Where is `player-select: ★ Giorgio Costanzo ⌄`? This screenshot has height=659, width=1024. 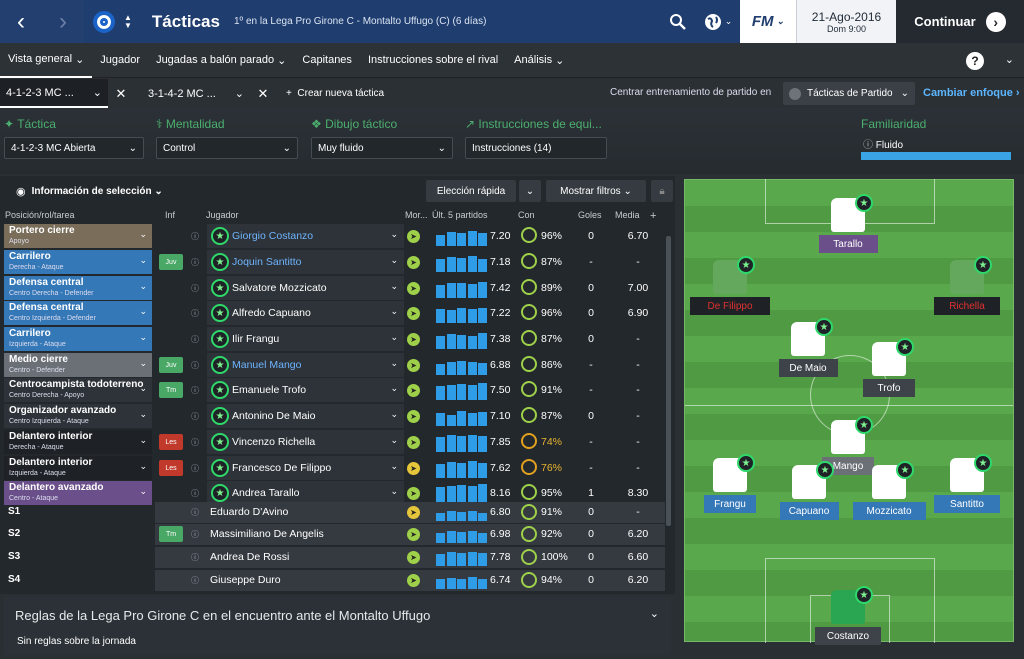 player-select: ★ Giorgio Costanzo ⌄ is located at coordinates (305, 236).